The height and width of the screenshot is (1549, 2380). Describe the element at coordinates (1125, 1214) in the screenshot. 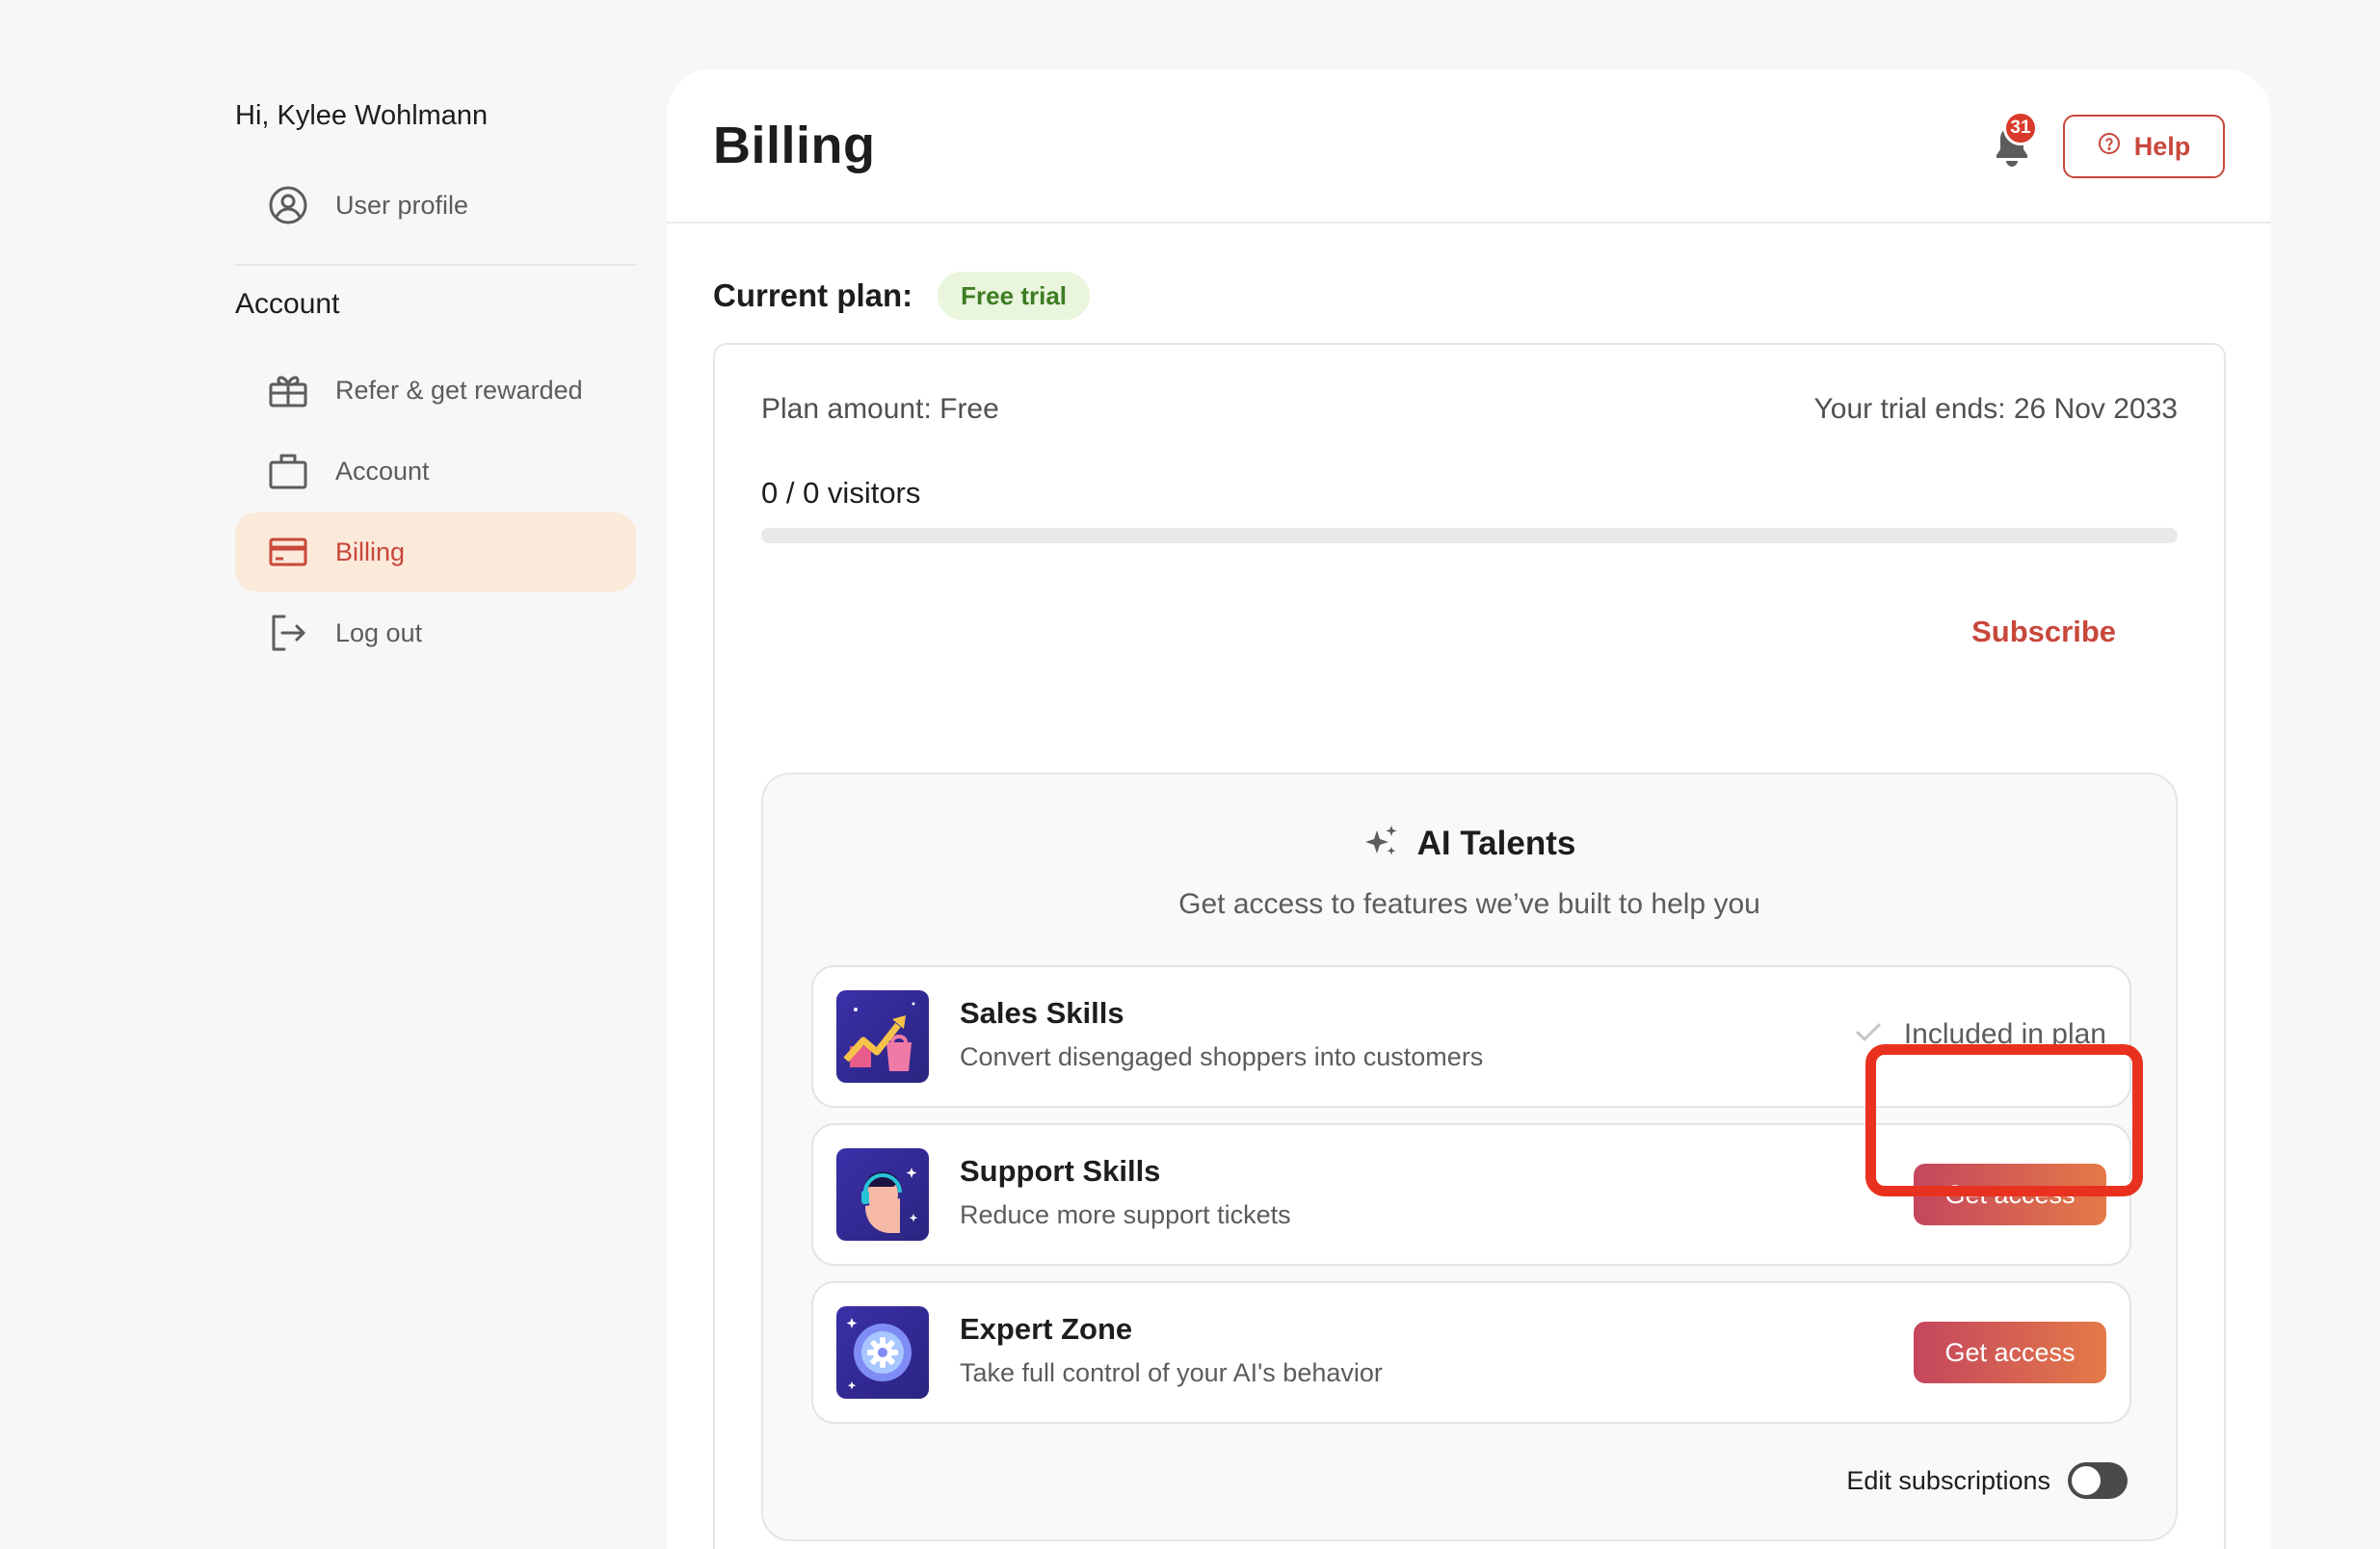

I see `skill-description: Reduce more support tickets` at that location.